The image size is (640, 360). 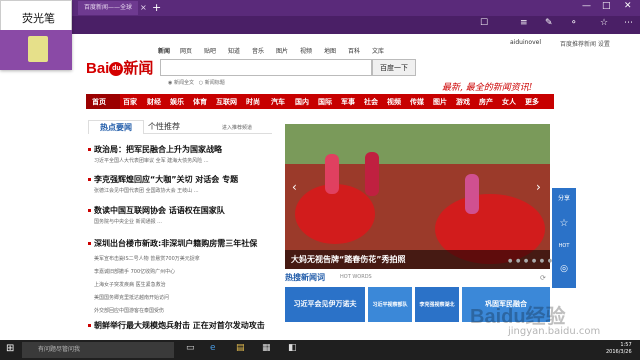 I want to click on explorer-icon: ▤, so click(x=240, y=348).